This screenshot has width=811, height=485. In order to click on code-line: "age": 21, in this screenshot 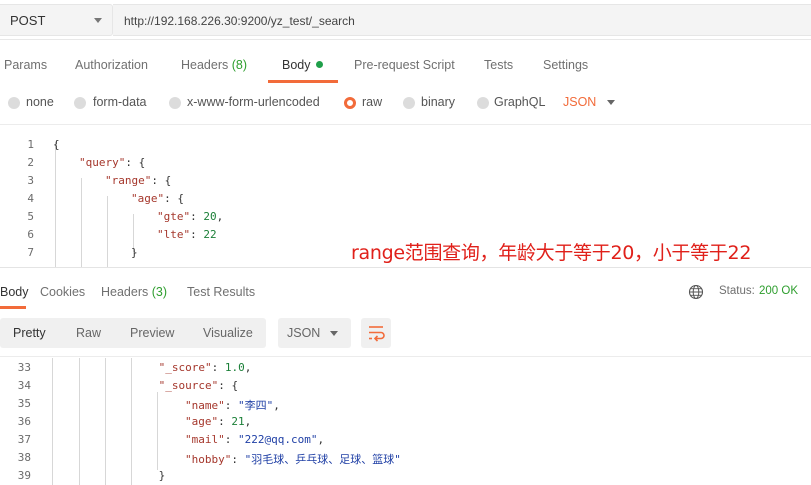, I will do `click(218, 421)`.